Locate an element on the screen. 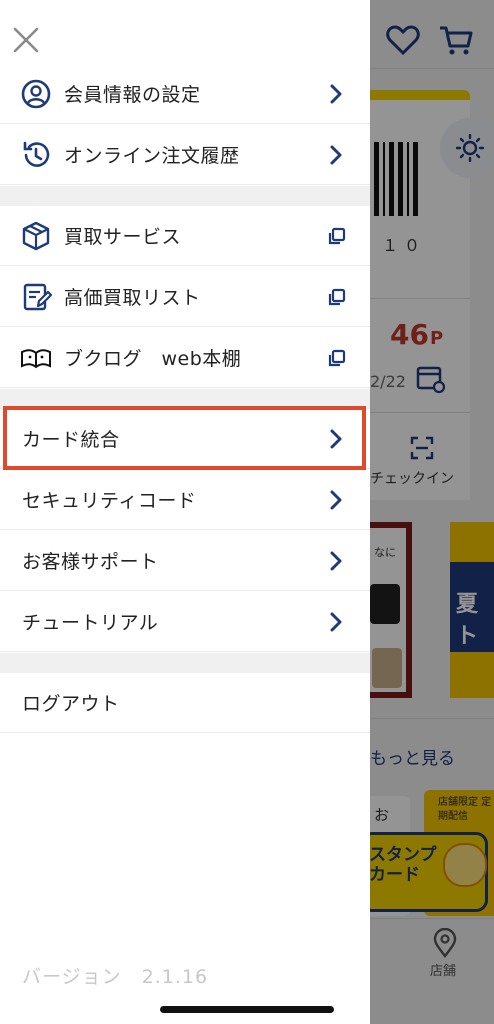 This screenshot has width=494, height=1024. highlight-box is located at coordinates (184, 438).